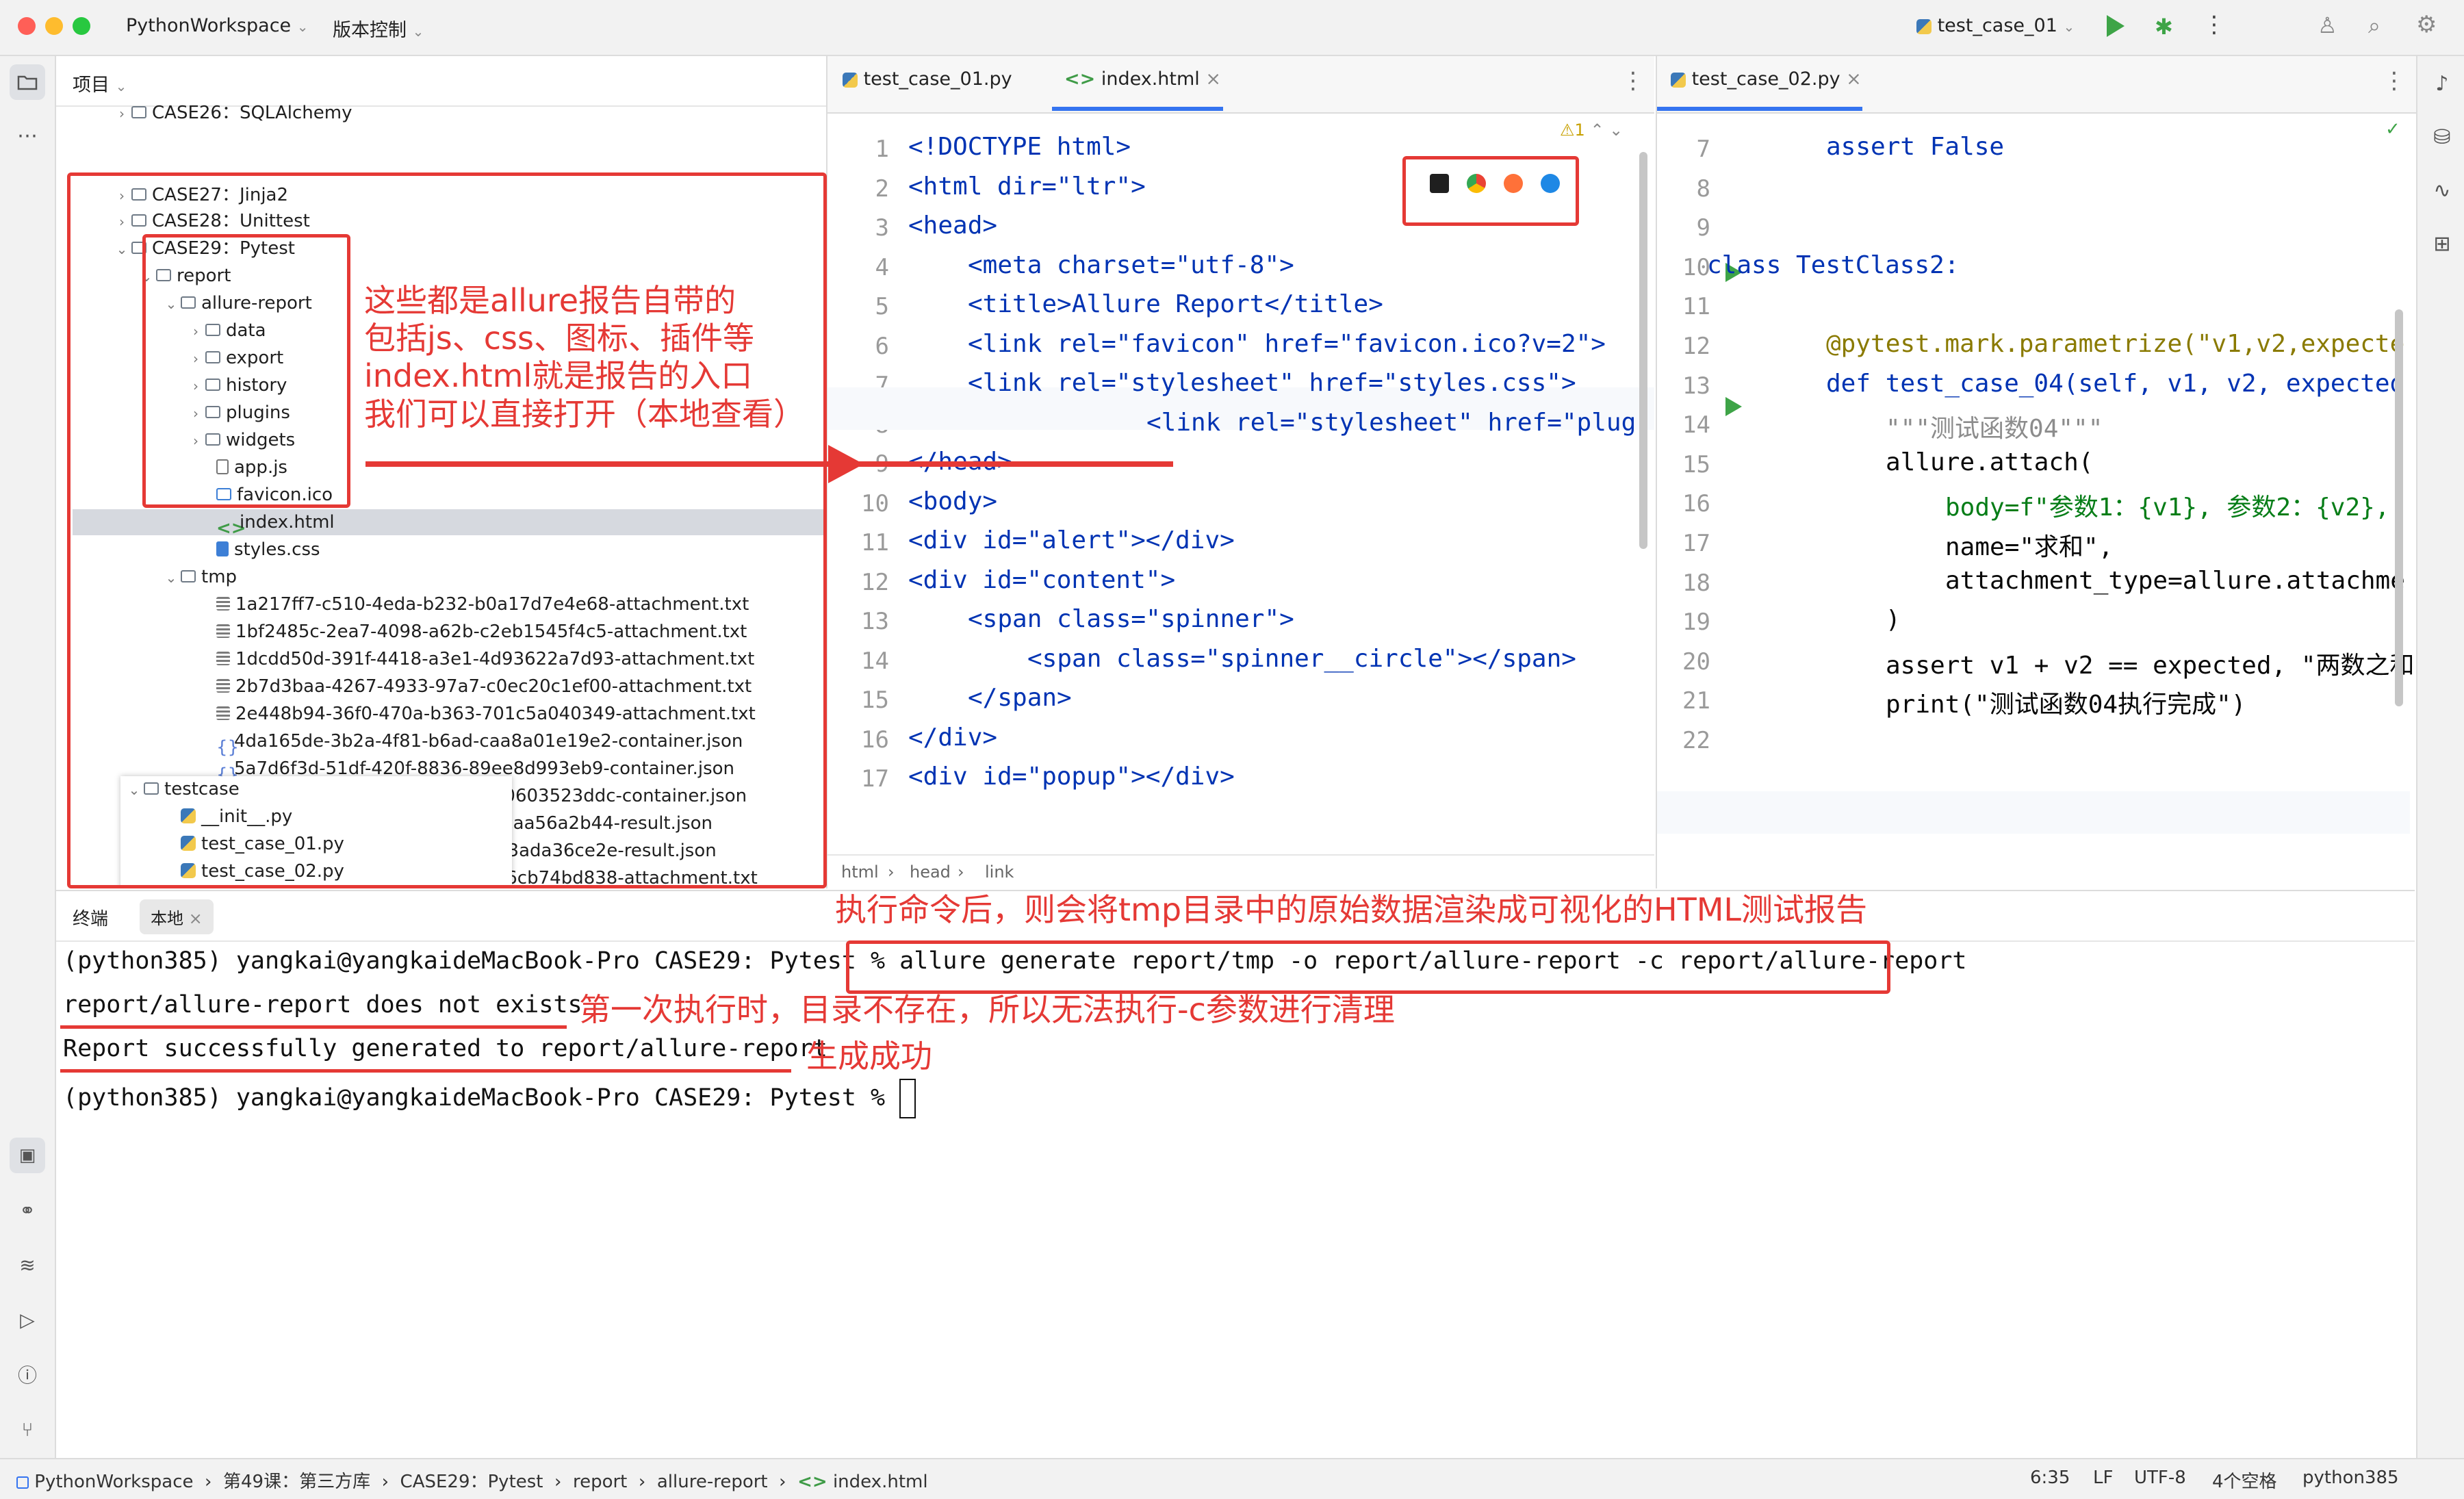 This screenshot has height=1499, width=2464. I want to click on breadcrumb-item: PythonWorkspace, so click(114, 1482).